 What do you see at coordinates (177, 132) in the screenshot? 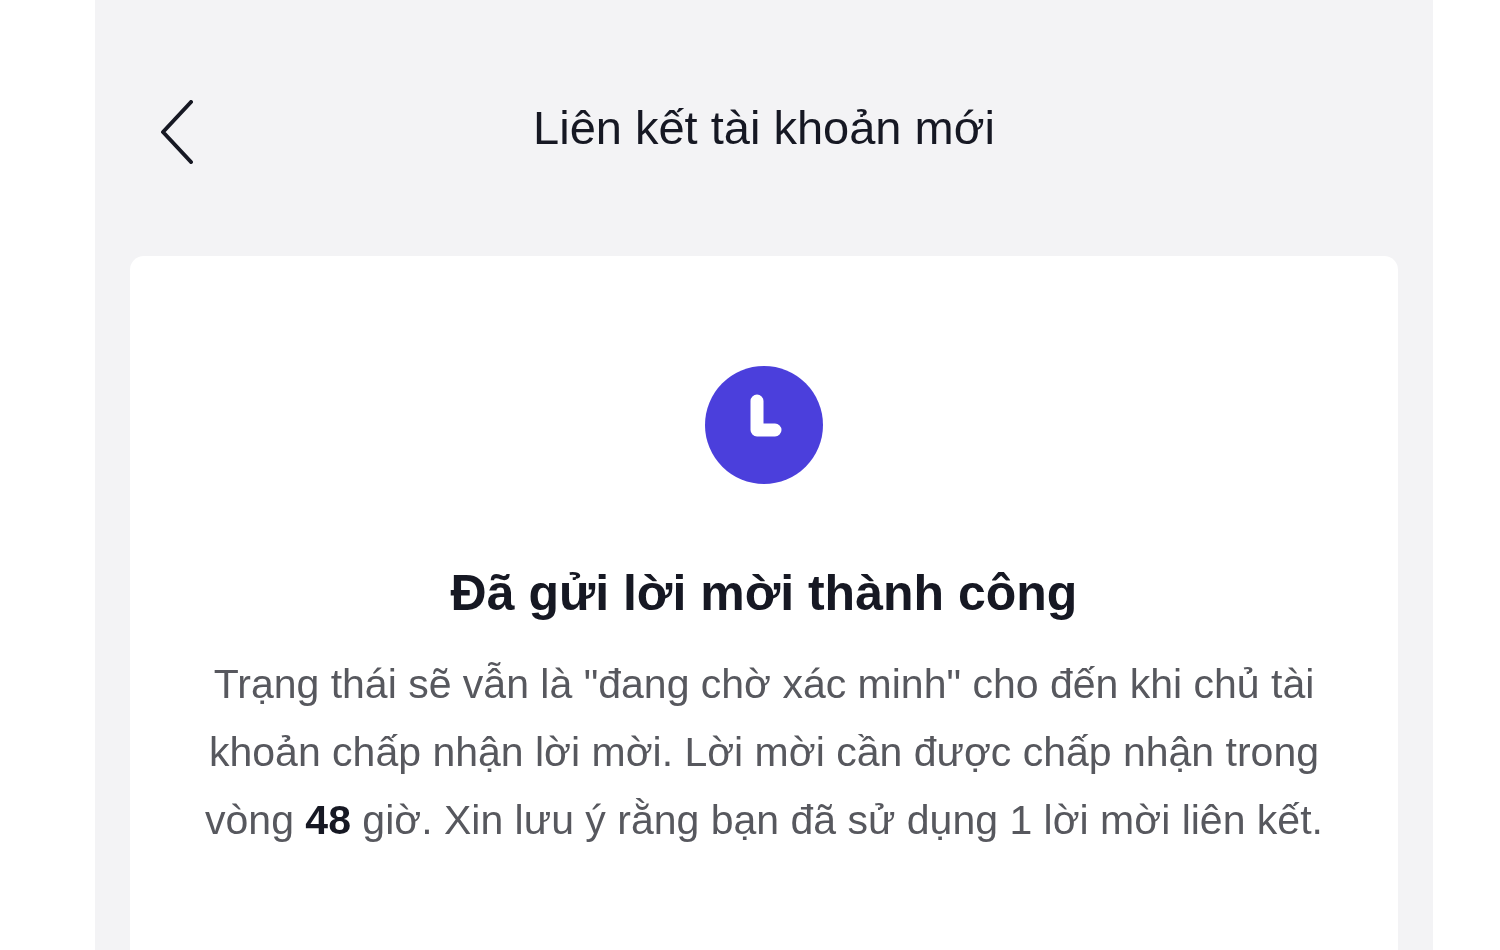
I see `back-icon` at bounding box center [177, 132].